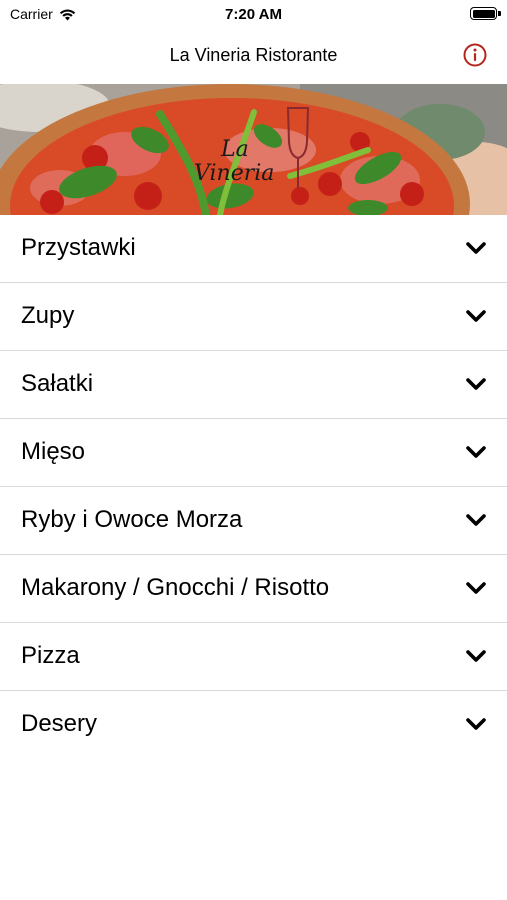 The width and height of the screenshot is (507, 900). What do you see at coordinates (59, 723) in the screenshot?
I see `menu-item-label: Desery` at bounding box center [59, 723].